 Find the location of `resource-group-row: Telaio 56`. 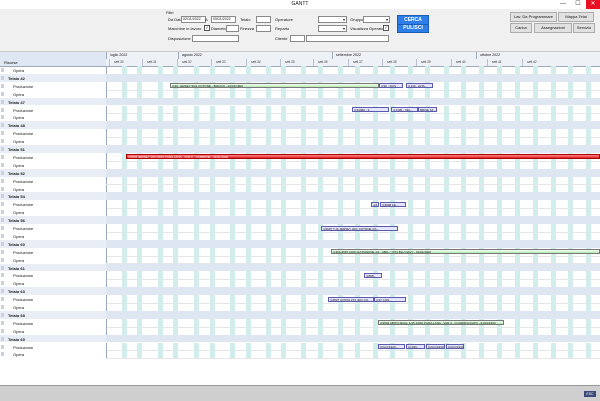

resource-group-row: Telaio 56 is located at coordinates (300, 220).